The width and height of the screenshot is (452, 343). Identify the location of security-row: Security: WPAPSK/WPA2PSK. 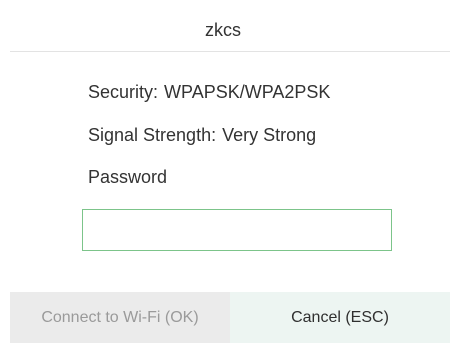
(209, 92).